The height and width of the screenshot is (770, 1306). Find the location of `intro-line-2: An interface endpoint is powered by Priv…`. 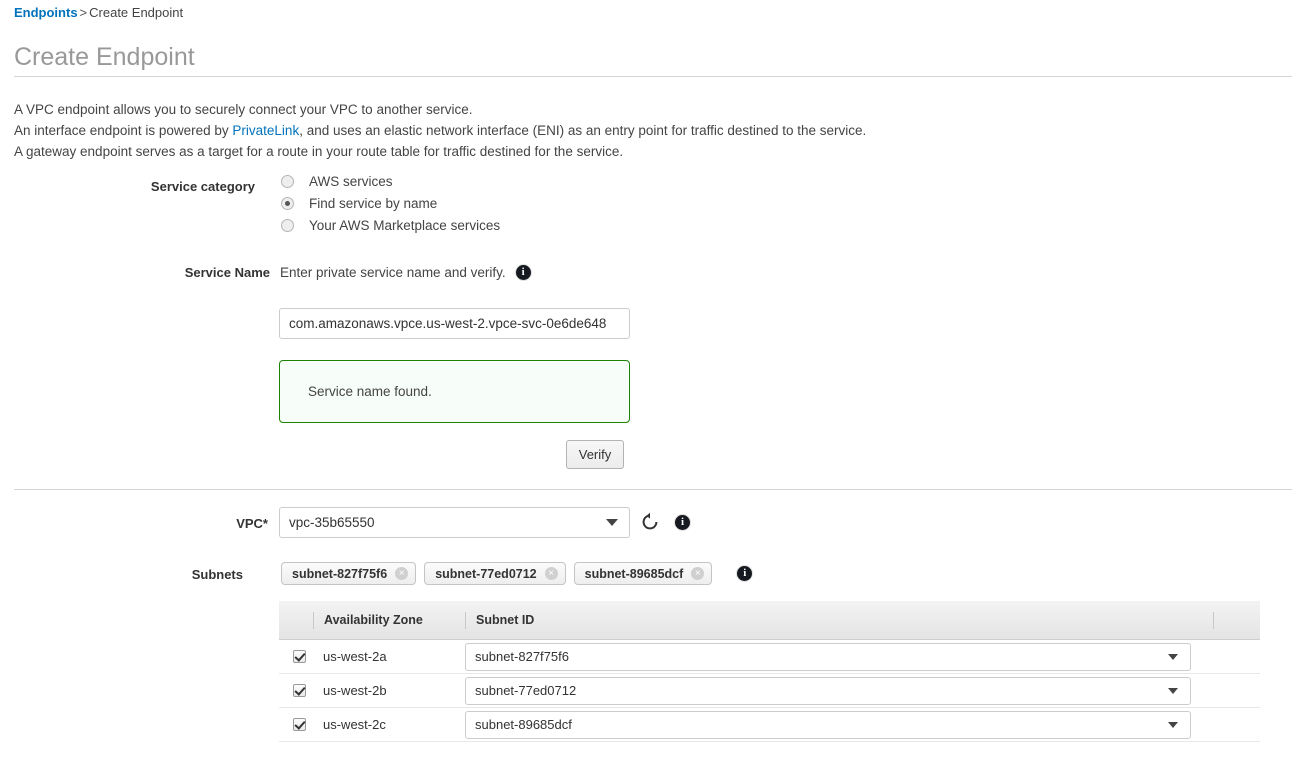

intro-line-2: An interface endpoint is powered by Priv… is located at coordinates (440, 130).